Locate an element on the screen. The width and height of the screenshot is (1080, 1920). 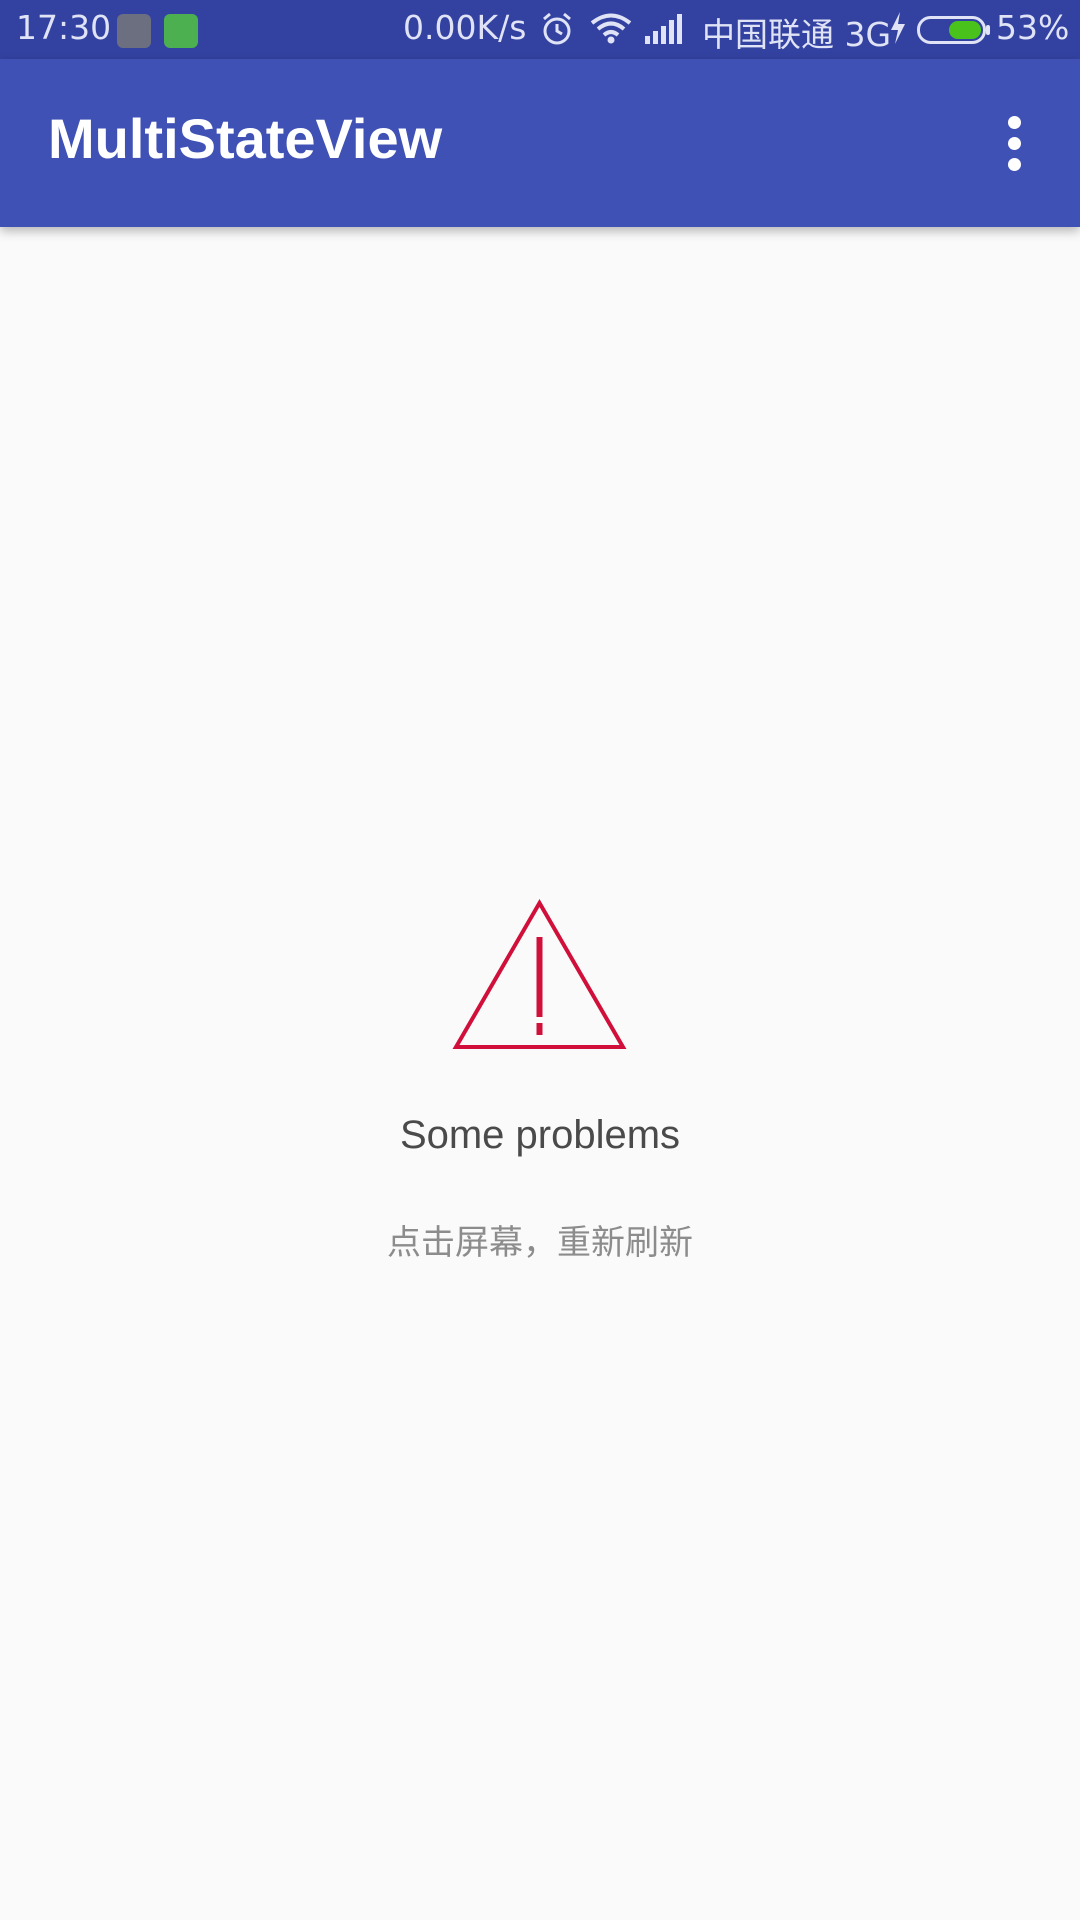
network-speed: 0.00K/s is located at coordinates (465, 27).